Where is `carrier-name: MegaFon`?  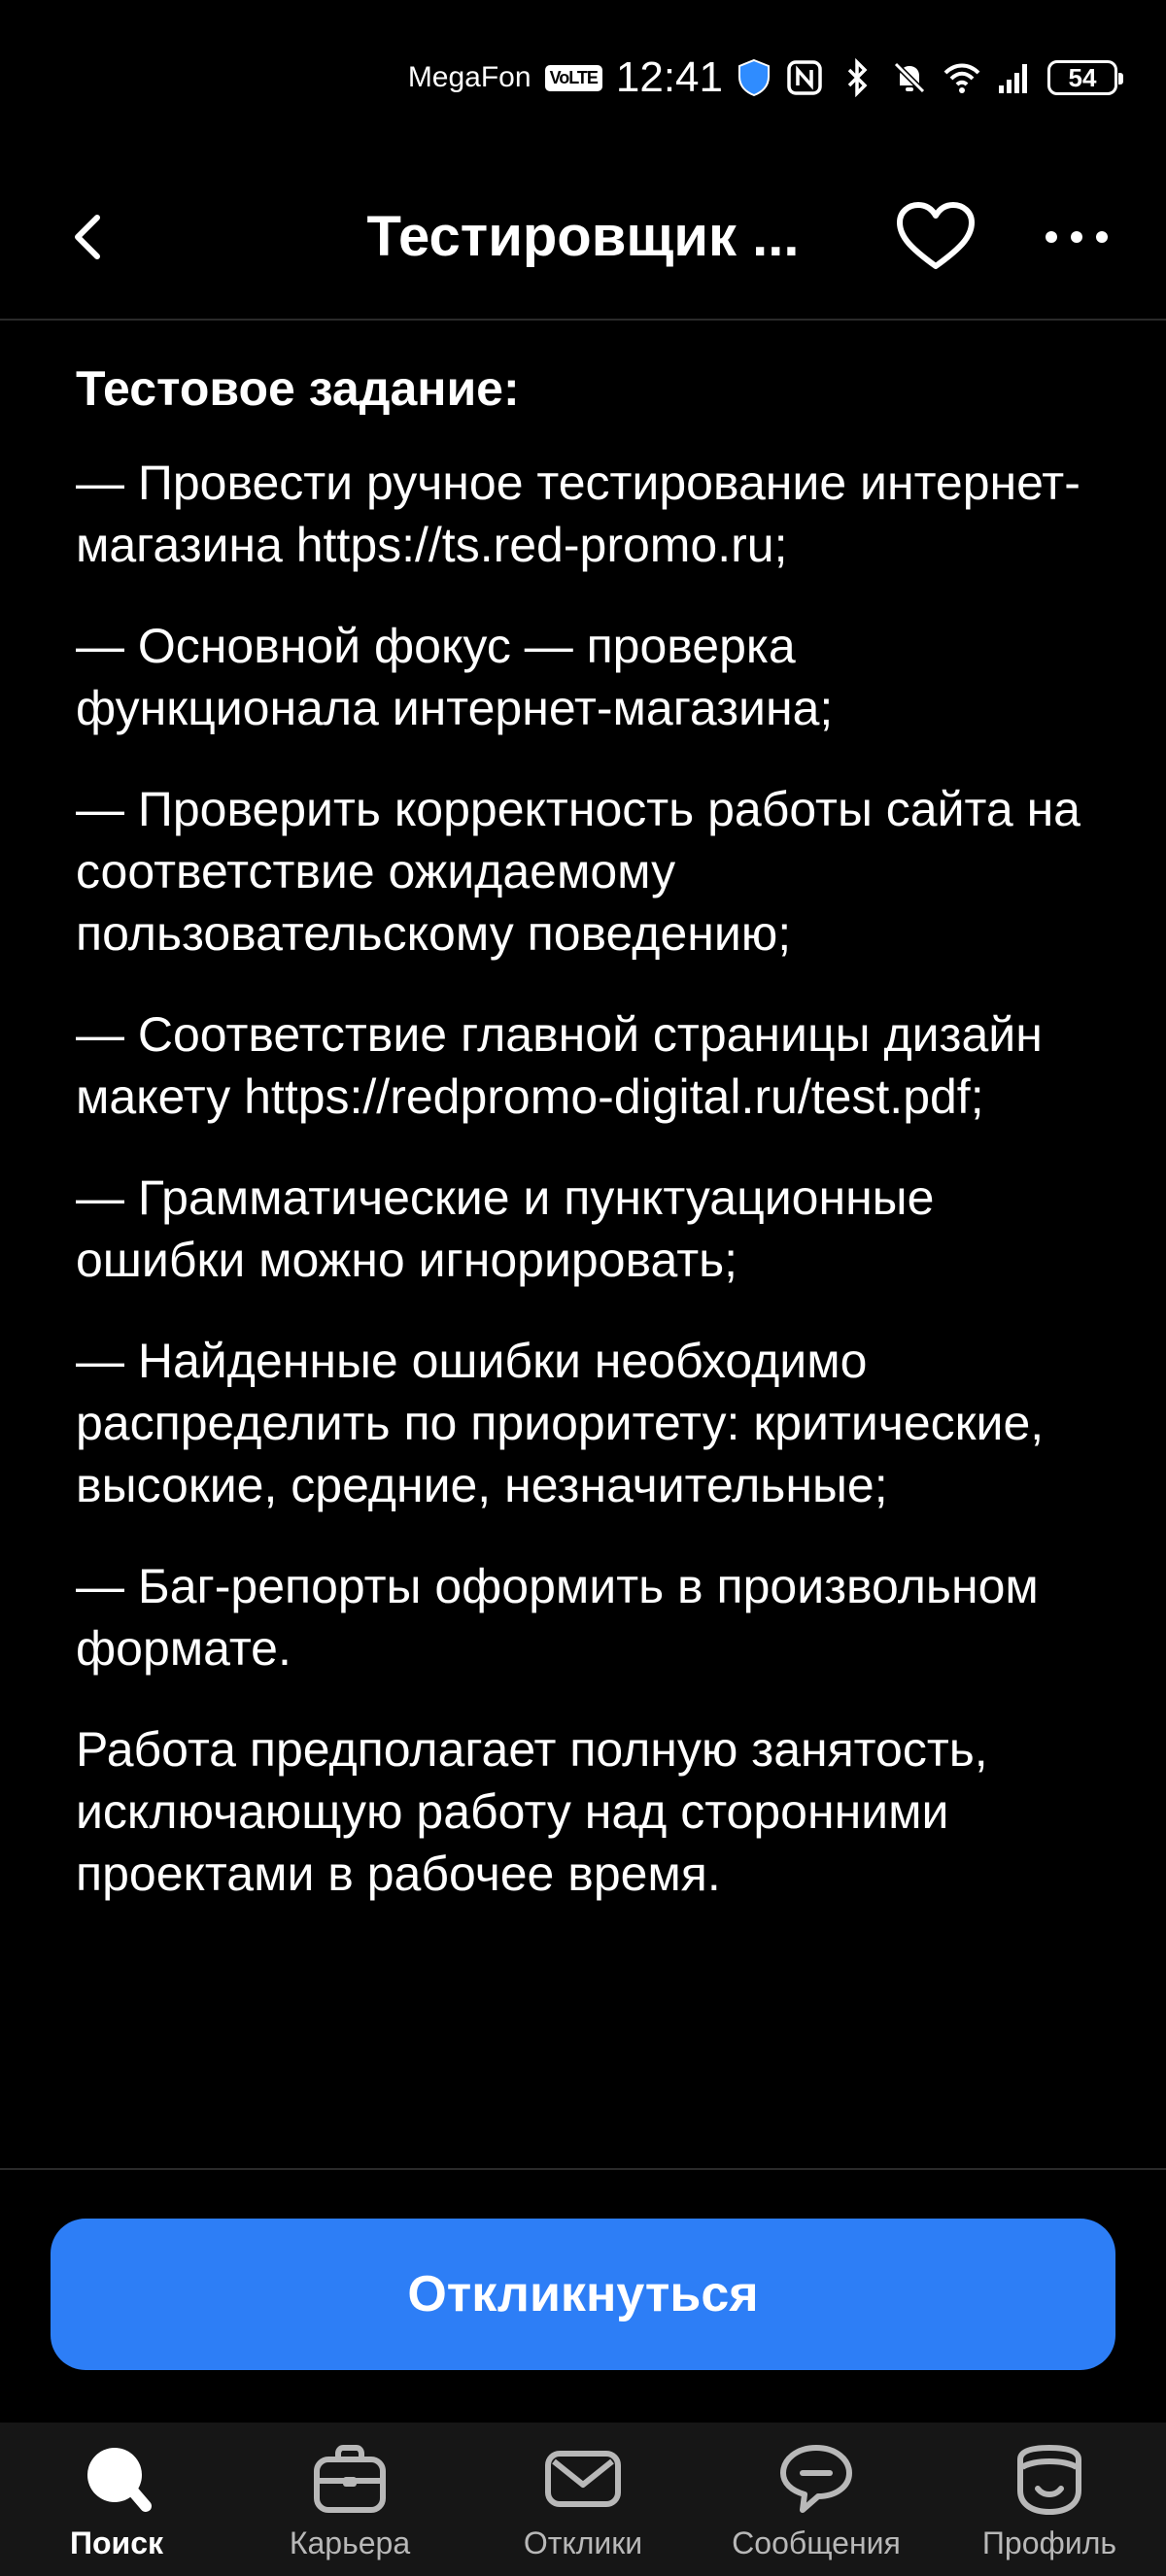
carrier-name: MegaFon is located at coordinates (469, 77).